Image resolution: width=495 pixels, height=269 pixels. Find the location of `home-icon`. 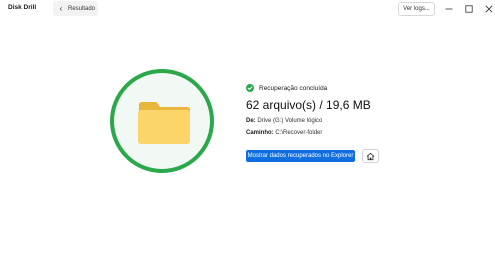

home-icon is located at coordinates (370, 156).